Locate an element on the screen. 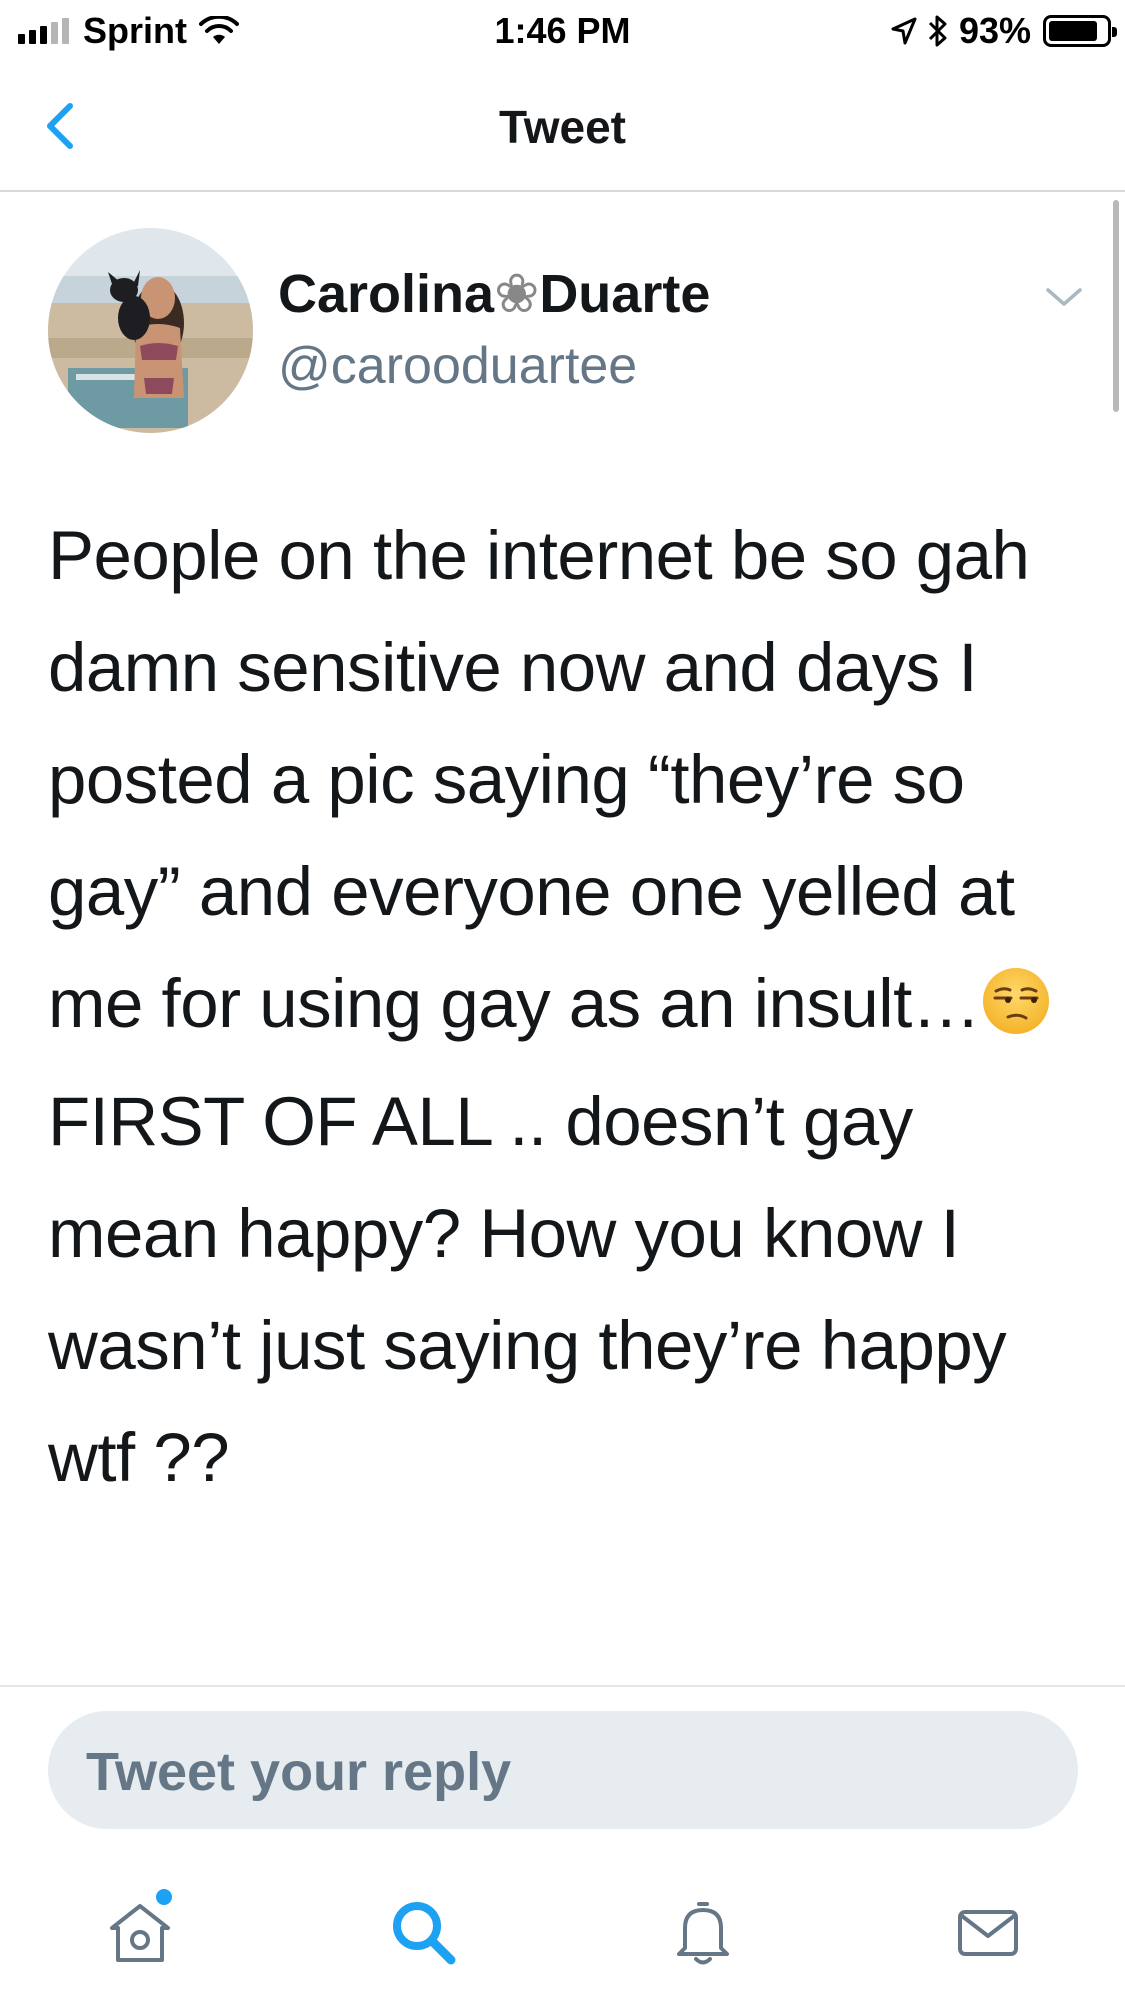 Image resolution: width=1125 pixels, height=2001 pixels. author-last-name: Duarte is located at coordinates (625, 294).